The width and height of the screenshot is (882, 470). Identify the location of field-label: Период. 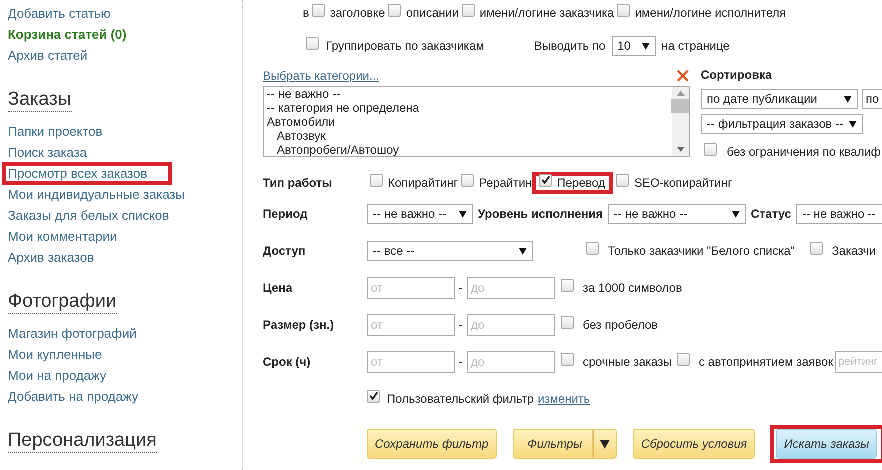
(286, 214).